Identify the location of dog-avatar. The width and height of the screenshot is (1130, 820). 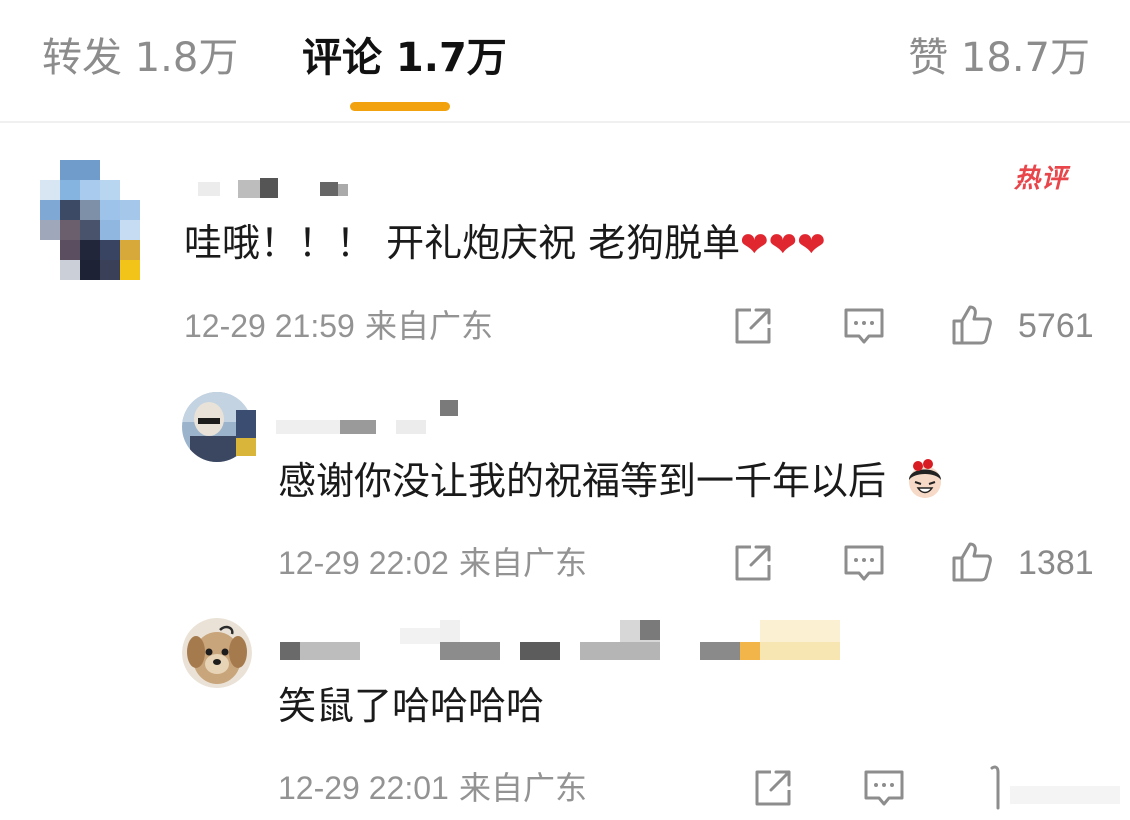
(217, 653).